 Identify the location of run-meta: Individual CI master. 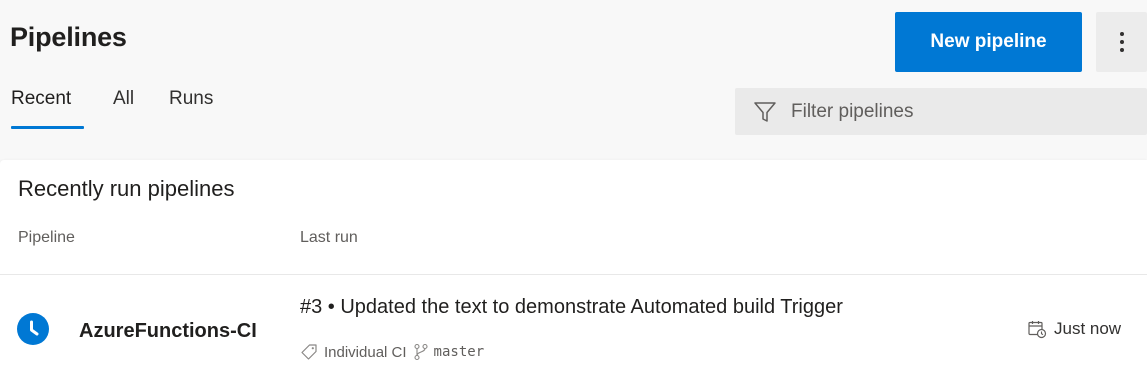
(392, 352).